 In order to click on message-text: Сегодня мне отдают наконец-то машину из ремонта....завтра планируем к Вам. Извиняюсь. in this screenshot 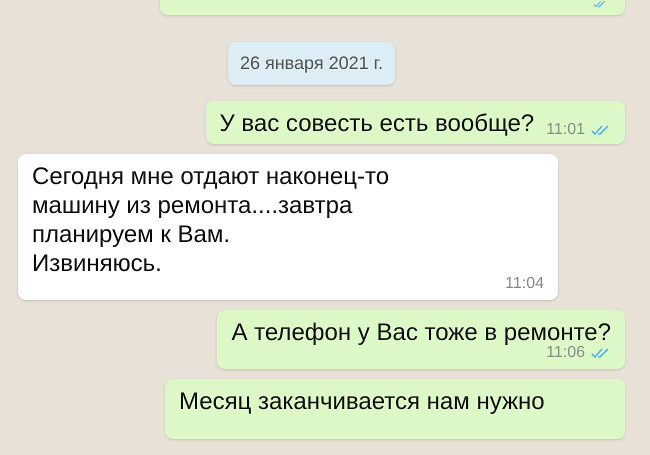, I will do `click(211, 220)`.